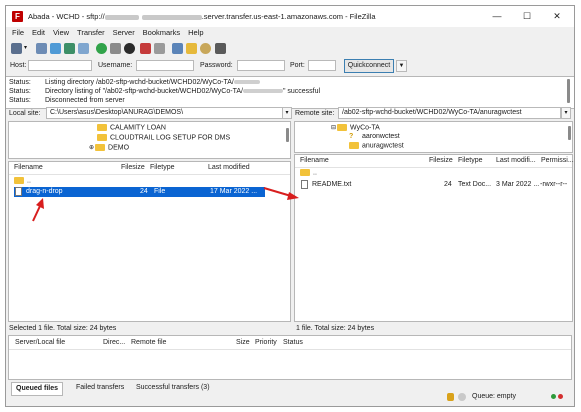 This screenshot has width=581, height=412. Describe the element at coordinates (165, 204) in the screenshot. I see `annotation-layer` at that location.